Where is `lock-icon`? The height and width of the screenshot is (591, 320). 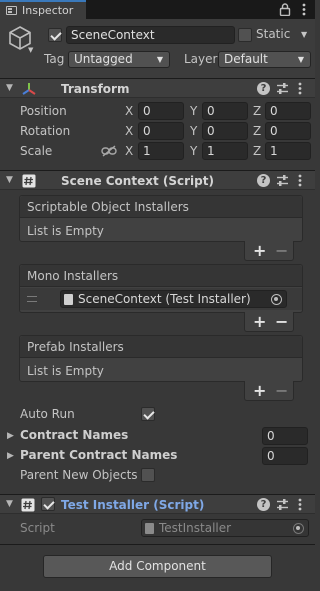 lock-icon is located at coordinates (285, 9).